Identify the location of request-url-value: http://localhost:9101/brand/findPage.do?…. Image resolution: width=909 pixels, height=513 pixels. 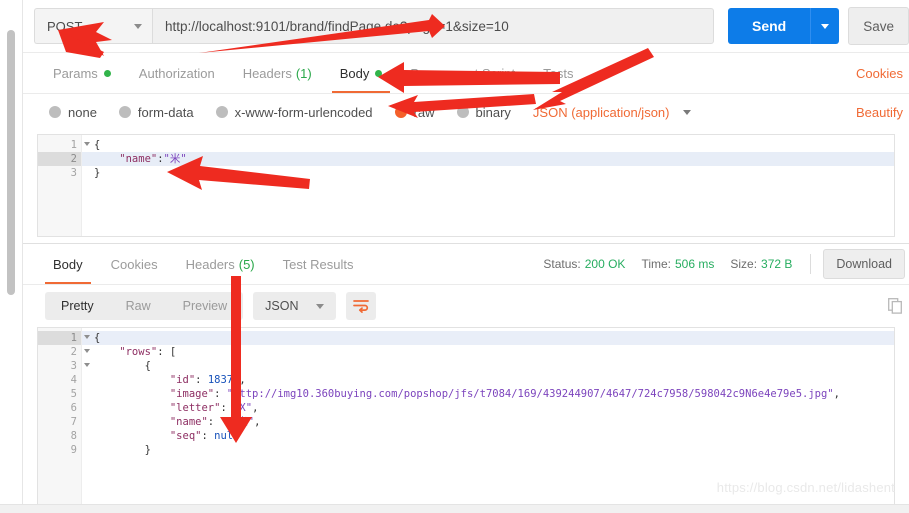
(337, 26).